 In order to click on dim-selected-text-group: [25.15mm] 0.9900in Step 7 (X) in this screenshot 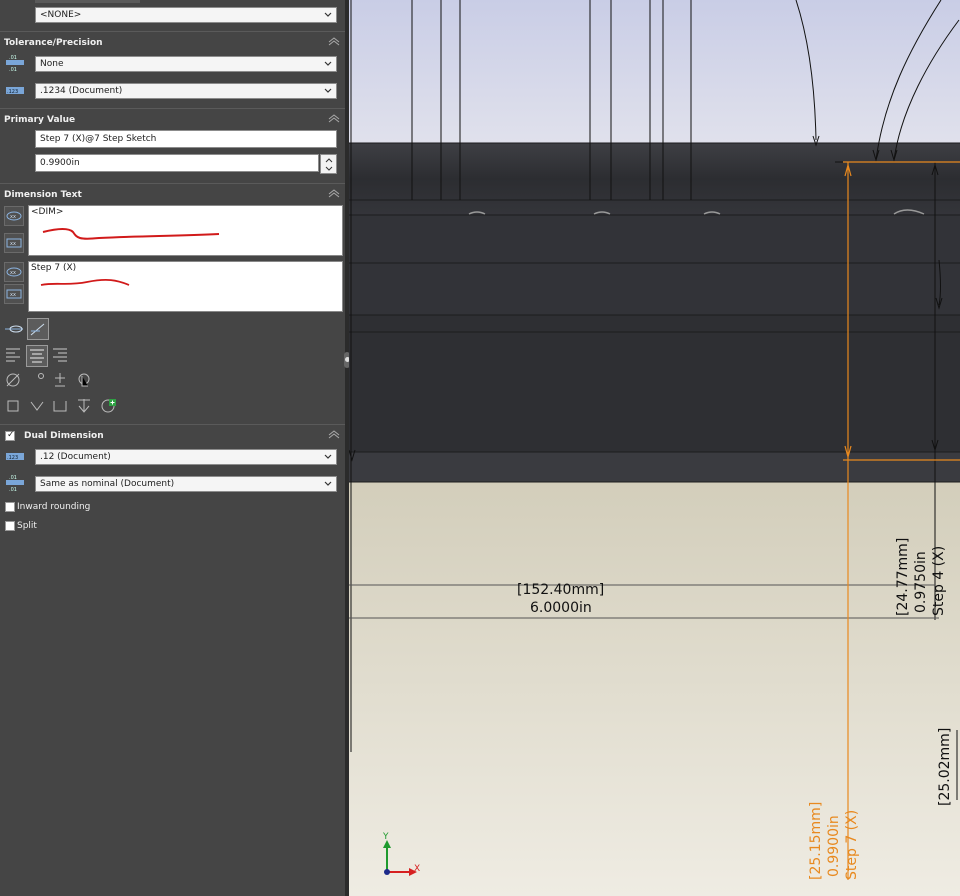, I will do `click(838, 837)`.